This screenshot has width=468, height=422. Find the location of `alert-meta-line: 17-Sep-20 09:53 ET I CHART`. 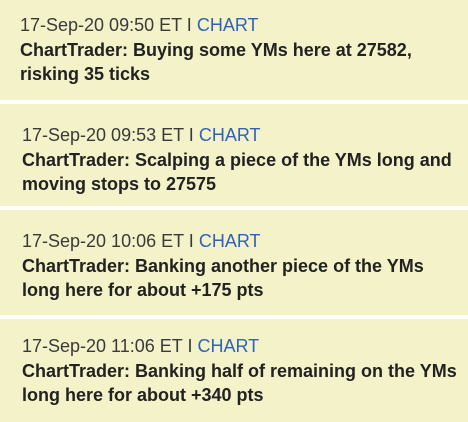

alert-meta-line: 17-Sep-20 09:53 ET I CHART is located at coordinates (245, 135).